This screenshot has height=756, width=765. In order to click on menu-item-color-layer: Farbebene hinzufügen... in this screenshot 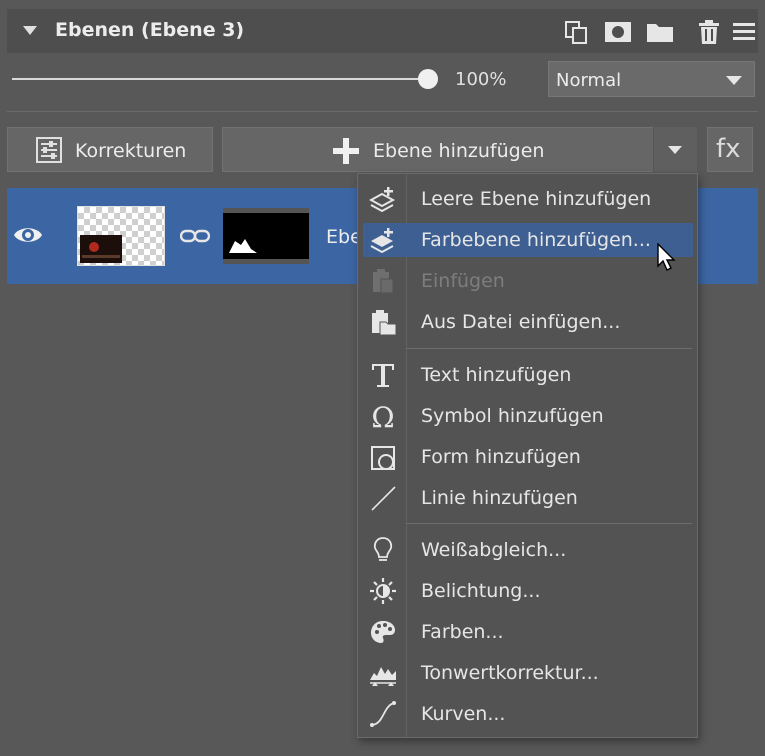, I will do `click(528, 240)`.